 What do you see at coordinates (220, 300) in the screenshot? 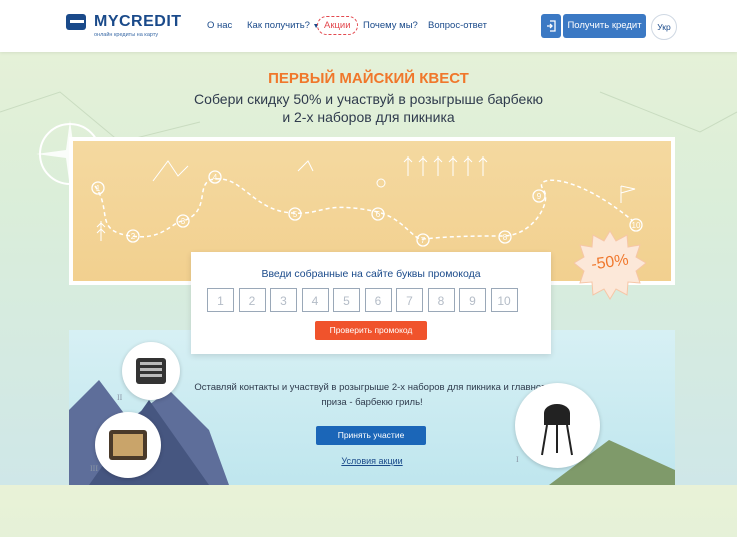
I see `promo-cell-1: 1` at bounding box center [220, 300].